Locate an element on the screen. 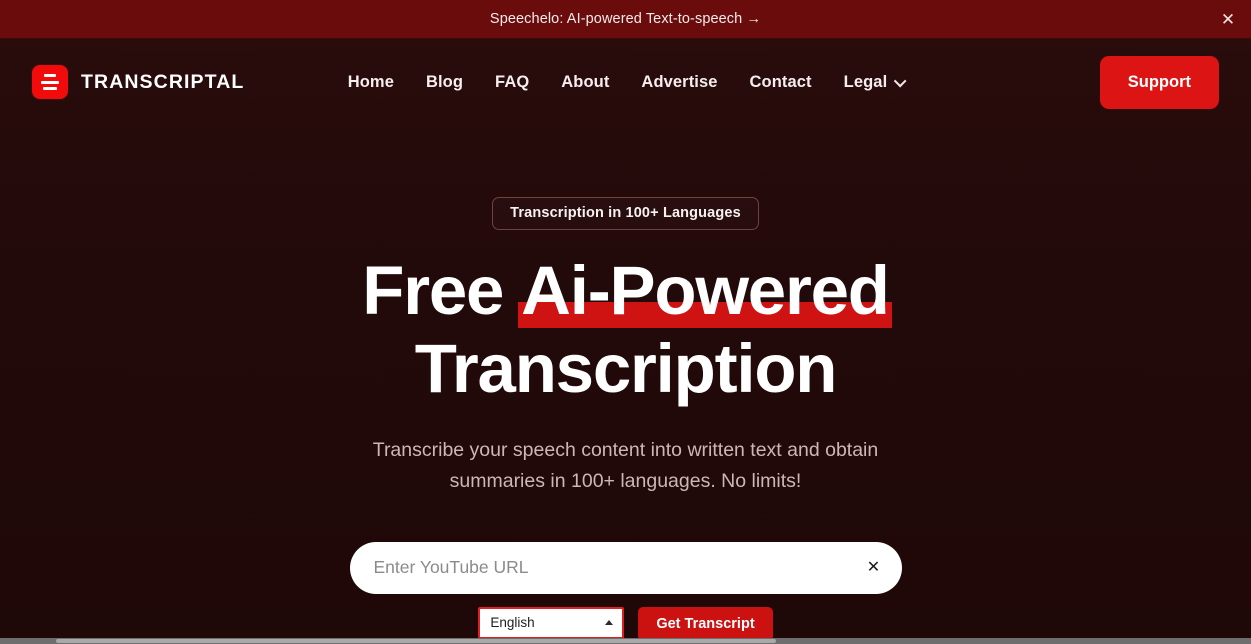  promo-banner: Speechelo: AI-powered Text-to-speech → ✕ is located at coordinates (625, 19).